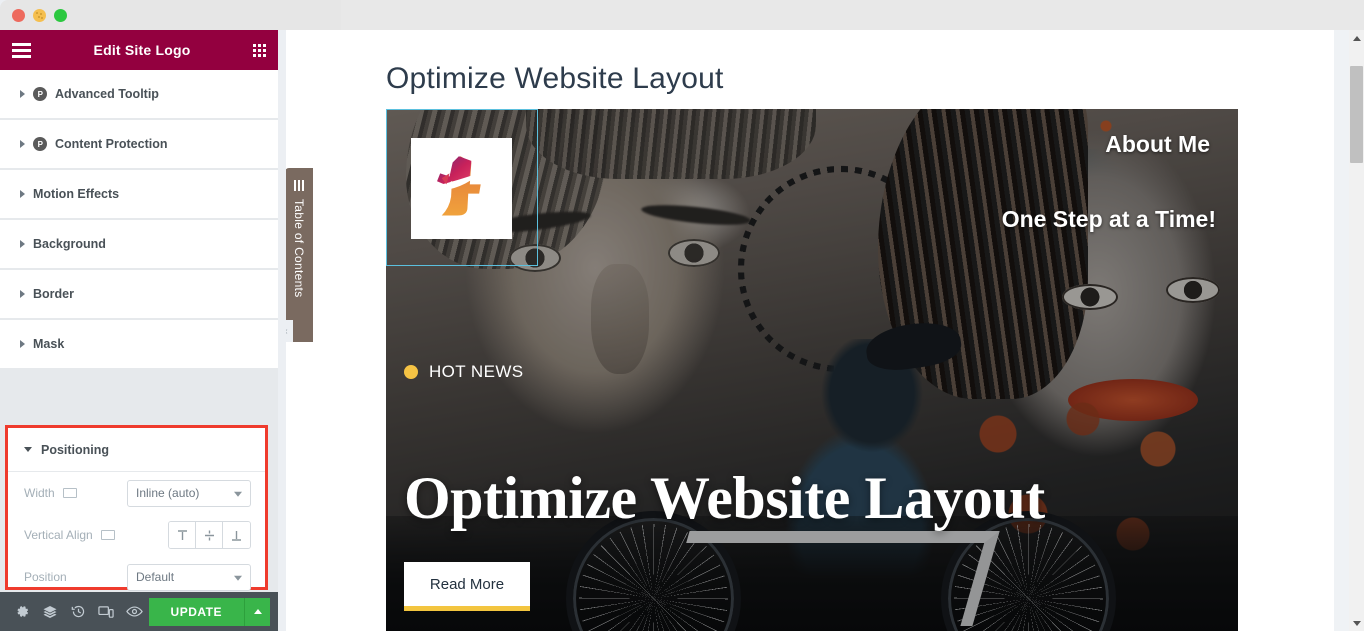 The width and height of the screenshot is (1364, 631). I want to click on vertical-align-label: Vertical Align, so click(69, 535).